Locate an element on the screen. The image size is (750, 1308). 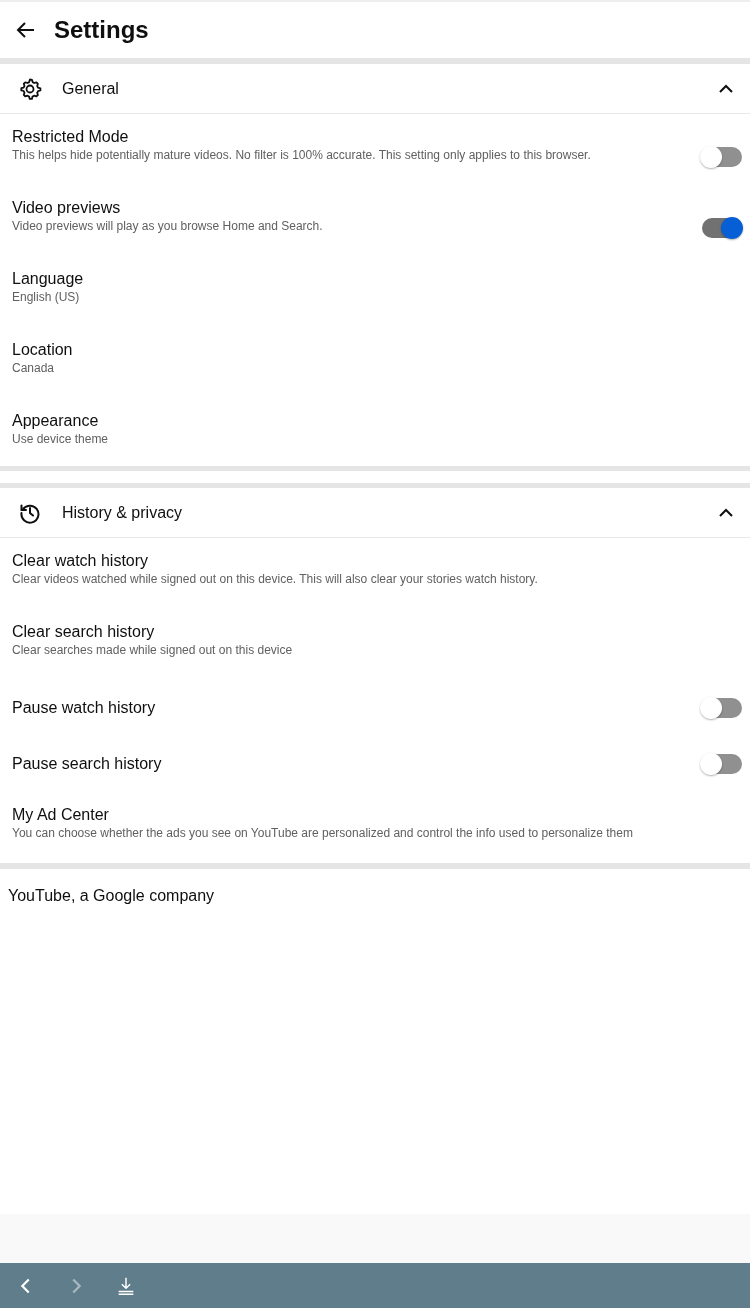
setting-row: Language English (US) is located at coordinates (375, 291).